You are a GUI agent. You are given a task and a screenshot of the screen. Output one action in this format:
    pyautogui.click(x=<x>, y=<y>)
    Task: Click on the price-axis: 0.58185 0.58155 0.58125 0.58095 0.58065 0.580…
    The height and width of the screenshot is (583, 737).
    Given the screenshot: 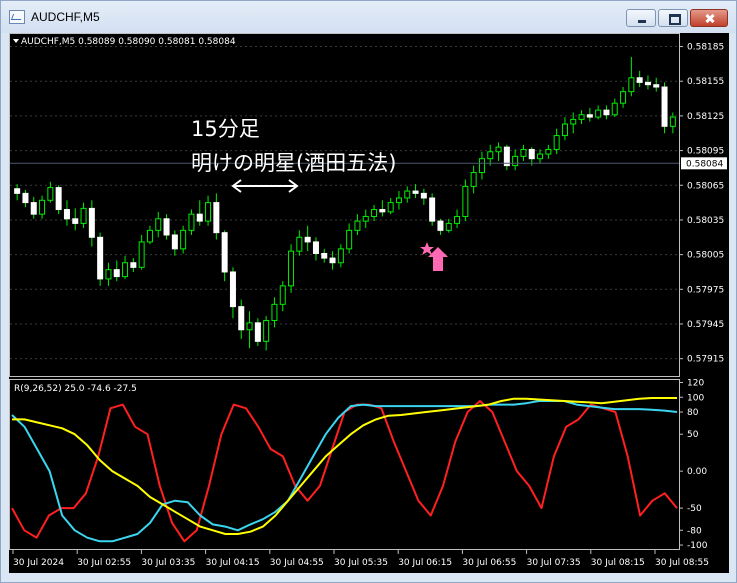 What is the action you would take?
    pyautogui.click(x=701, y=204)
    